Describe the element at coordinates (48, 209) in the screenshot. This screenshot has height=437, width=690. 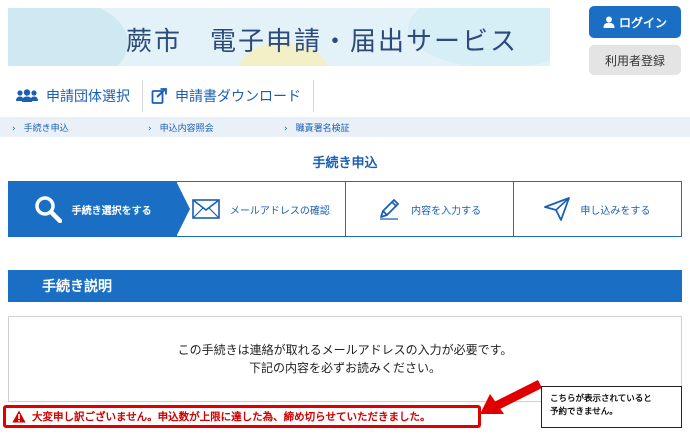
I see `search-icon` at that location.